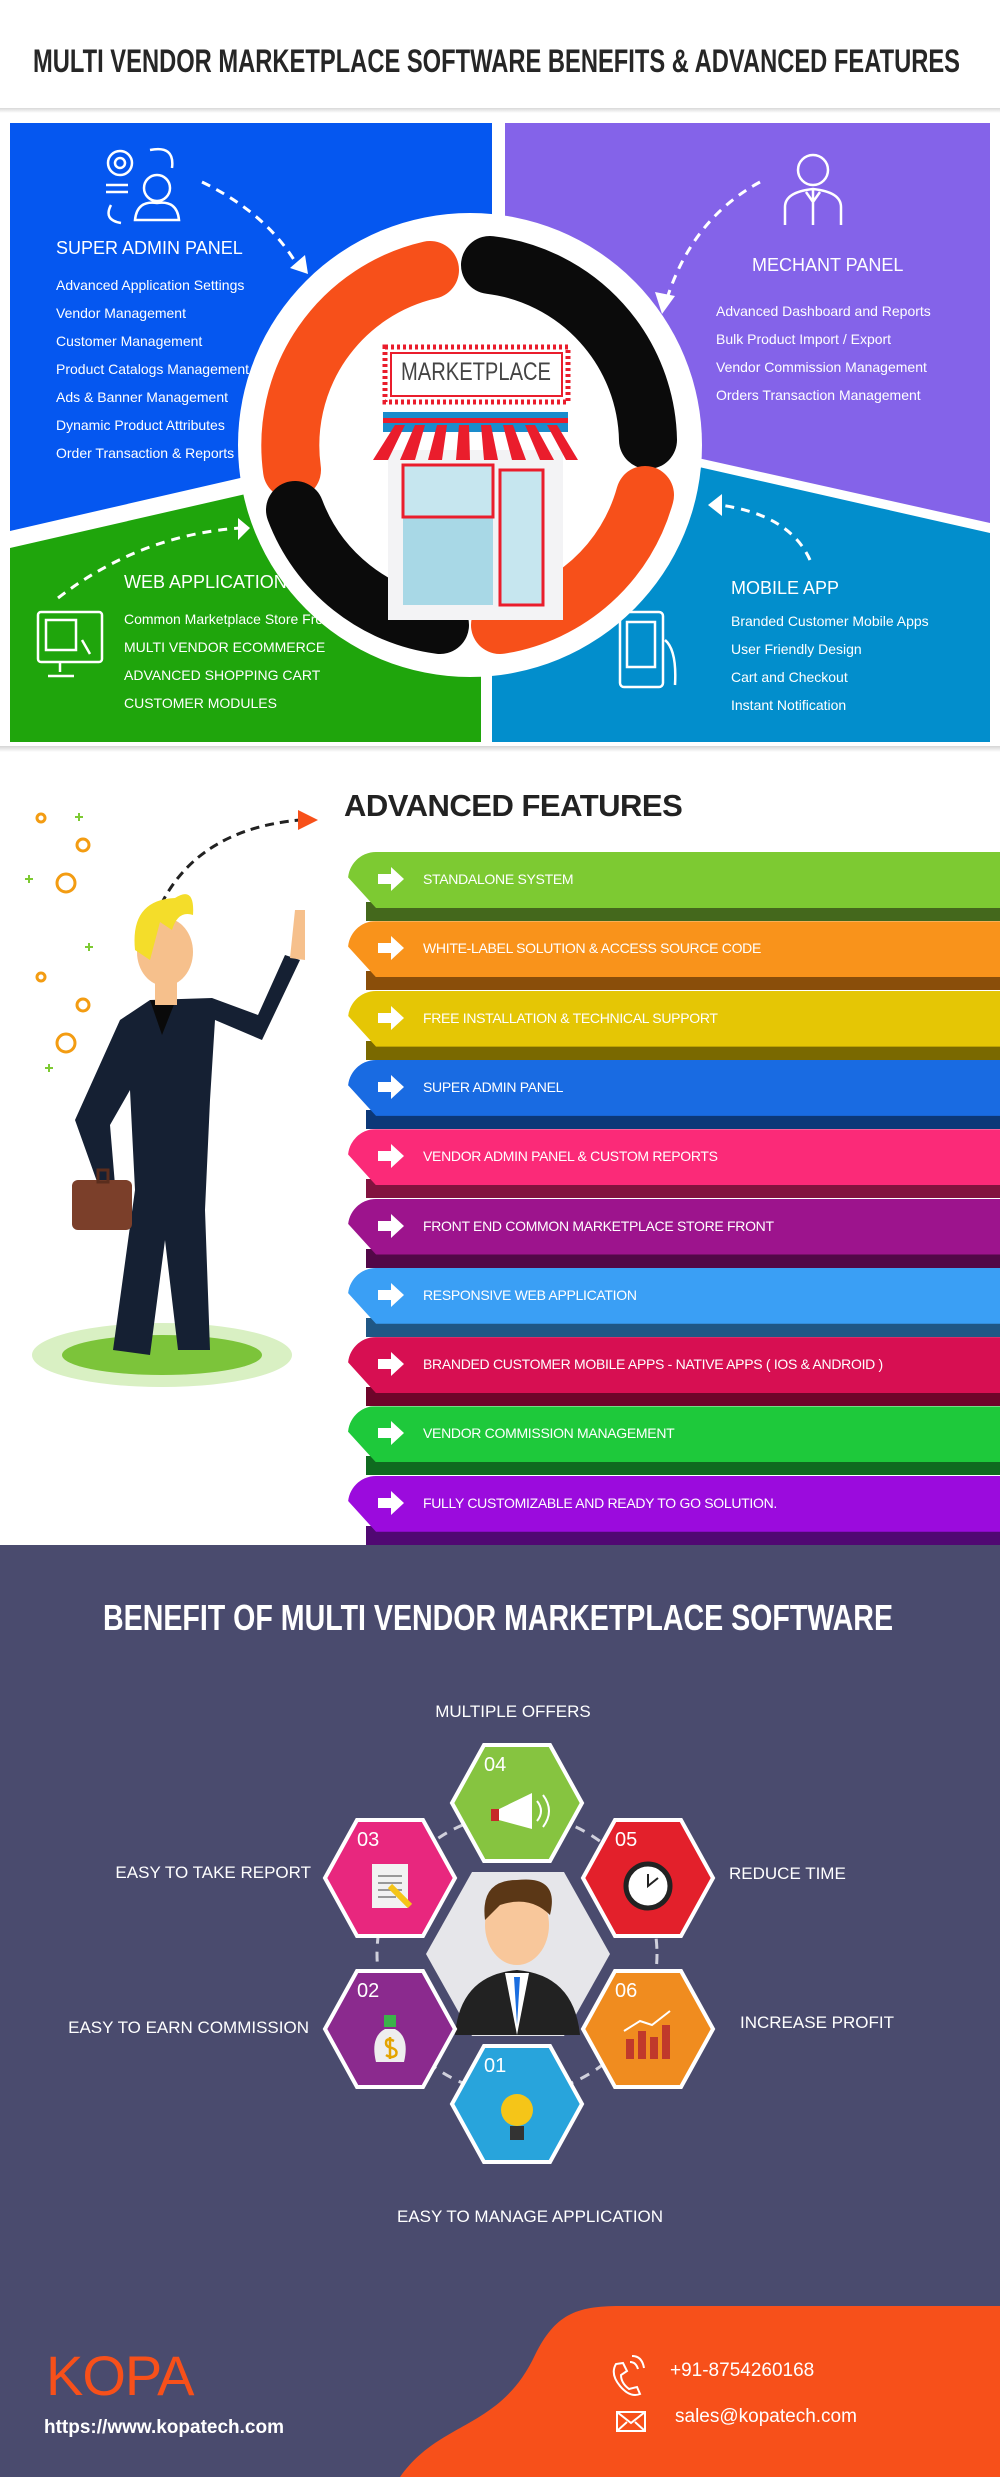 This screenshot has height=2477, width=1000. What do you see at coordinates (796, 649) in the screenshot?
I see `panel-item: User Friendly Design` at bounding box center [796, 649].